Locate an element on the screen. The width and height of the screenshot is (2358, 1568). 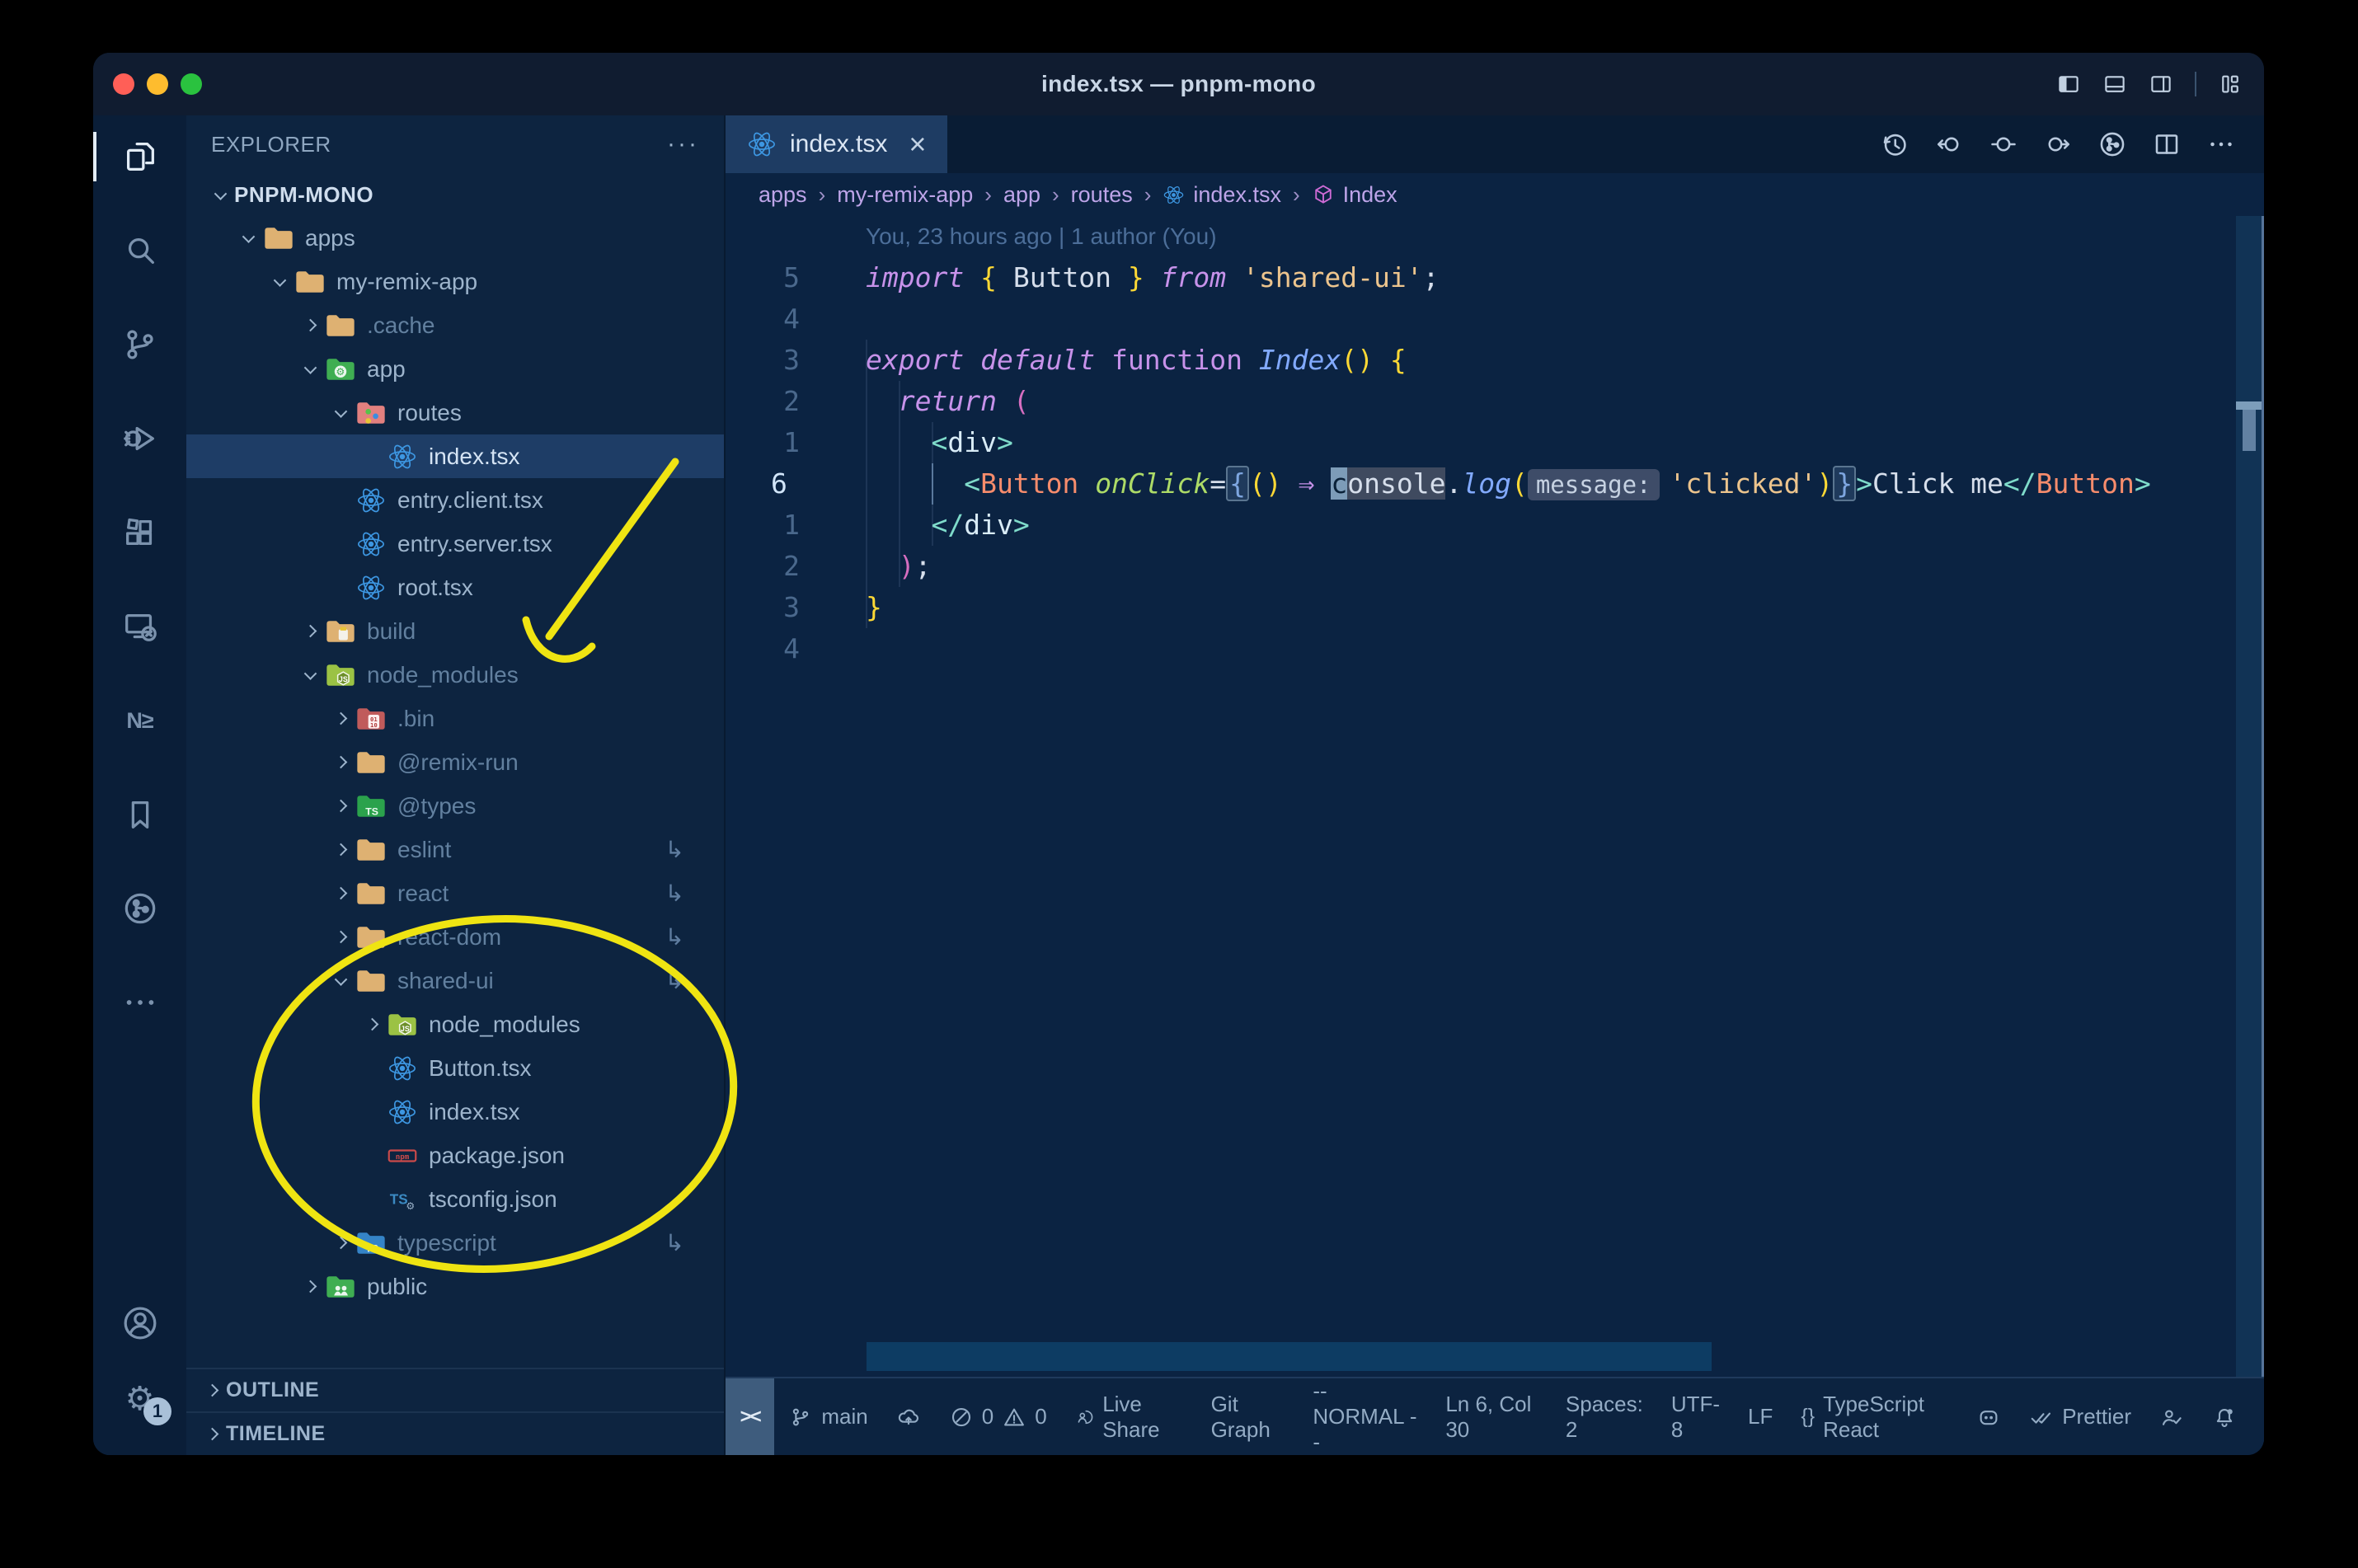
tree-item-entry.server.tsx: entry.server.tsx is located at coordinates (455, 544).